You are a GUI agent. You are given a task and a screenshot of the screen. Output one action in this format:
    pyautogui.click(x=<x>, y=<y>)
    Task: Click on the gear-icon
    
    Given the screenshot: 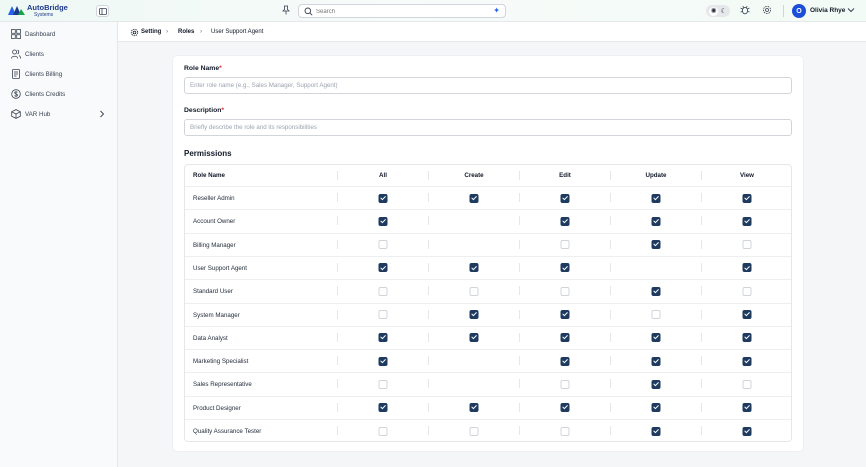 What is the action you would take?
    pyautogui.click(x=767, y=11)
    